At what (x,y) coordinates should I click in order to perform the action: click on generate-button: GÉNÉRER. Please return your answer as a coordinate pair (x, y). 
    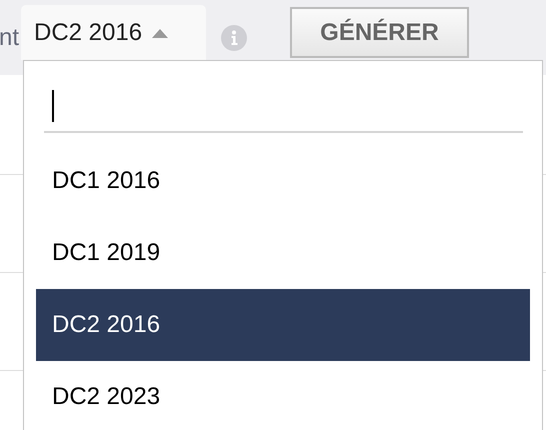
    Looking at the image, I should click on (379, 32).